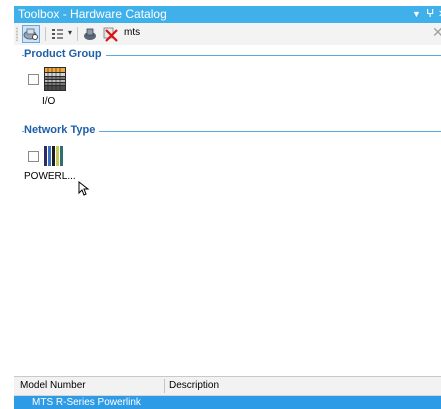  I want to click on group-header-network-type: Network Type, so click(231, 131).